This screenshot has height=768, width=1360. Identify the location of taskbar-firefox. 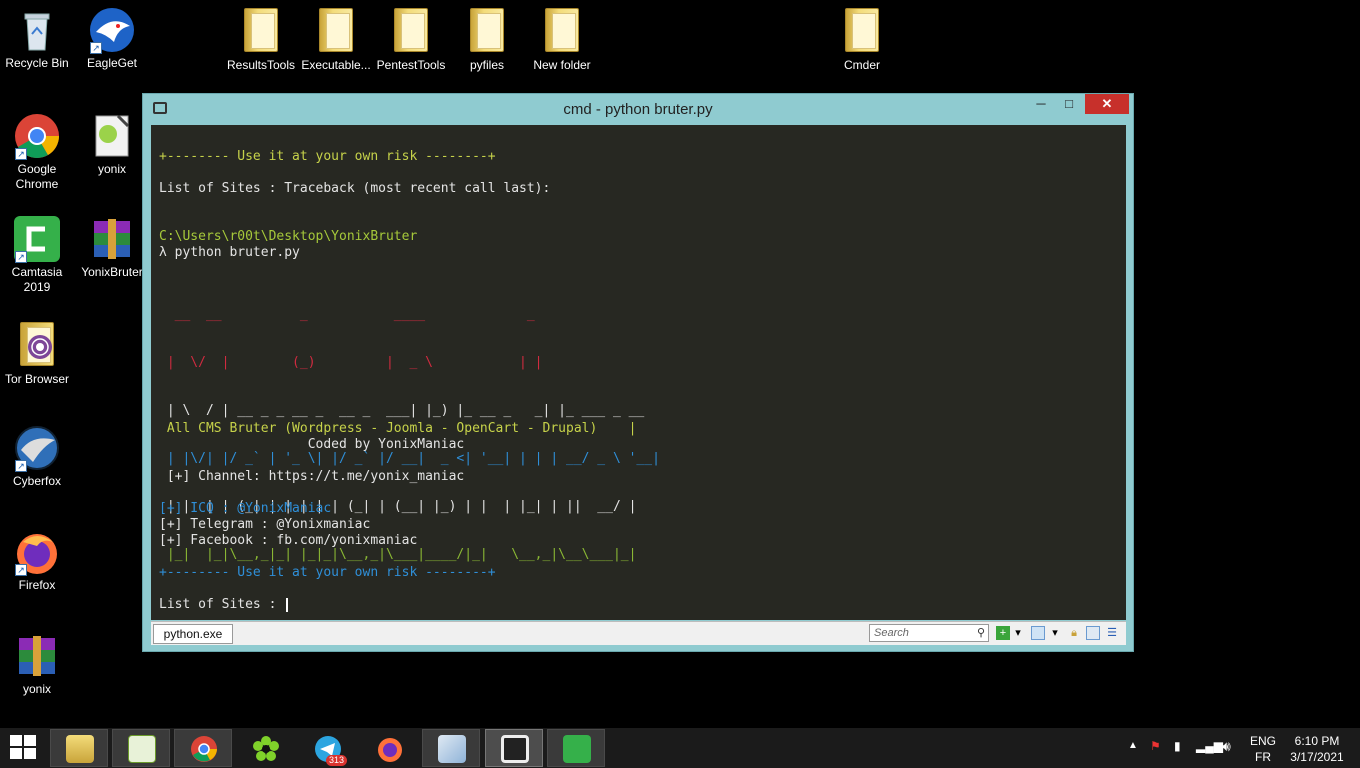
(389, 748).